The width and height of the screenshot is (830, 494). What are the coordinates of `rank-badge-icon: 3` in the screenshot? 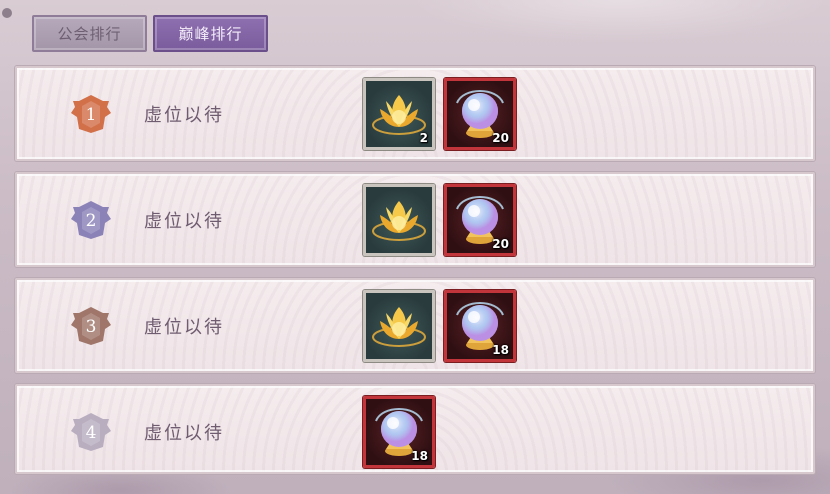 It's located at (91, 326).